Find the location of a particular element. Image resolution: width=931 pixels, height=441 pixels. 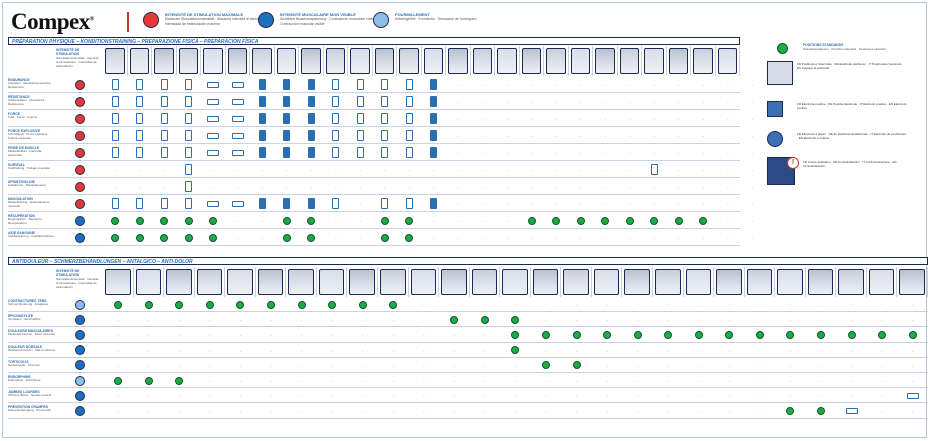

cable-electrode-icon is located at coordinates (851, 410).